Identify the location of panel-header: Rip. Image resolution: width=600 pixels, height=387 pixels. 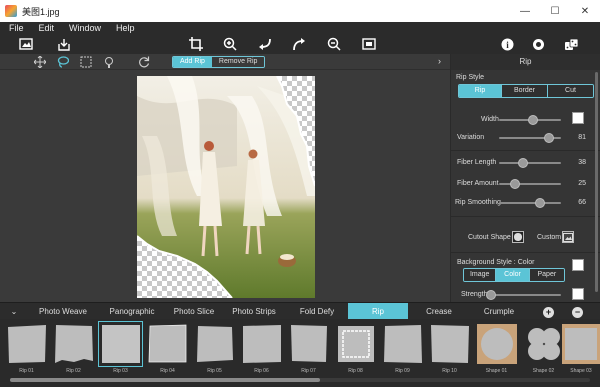
(525, 62).